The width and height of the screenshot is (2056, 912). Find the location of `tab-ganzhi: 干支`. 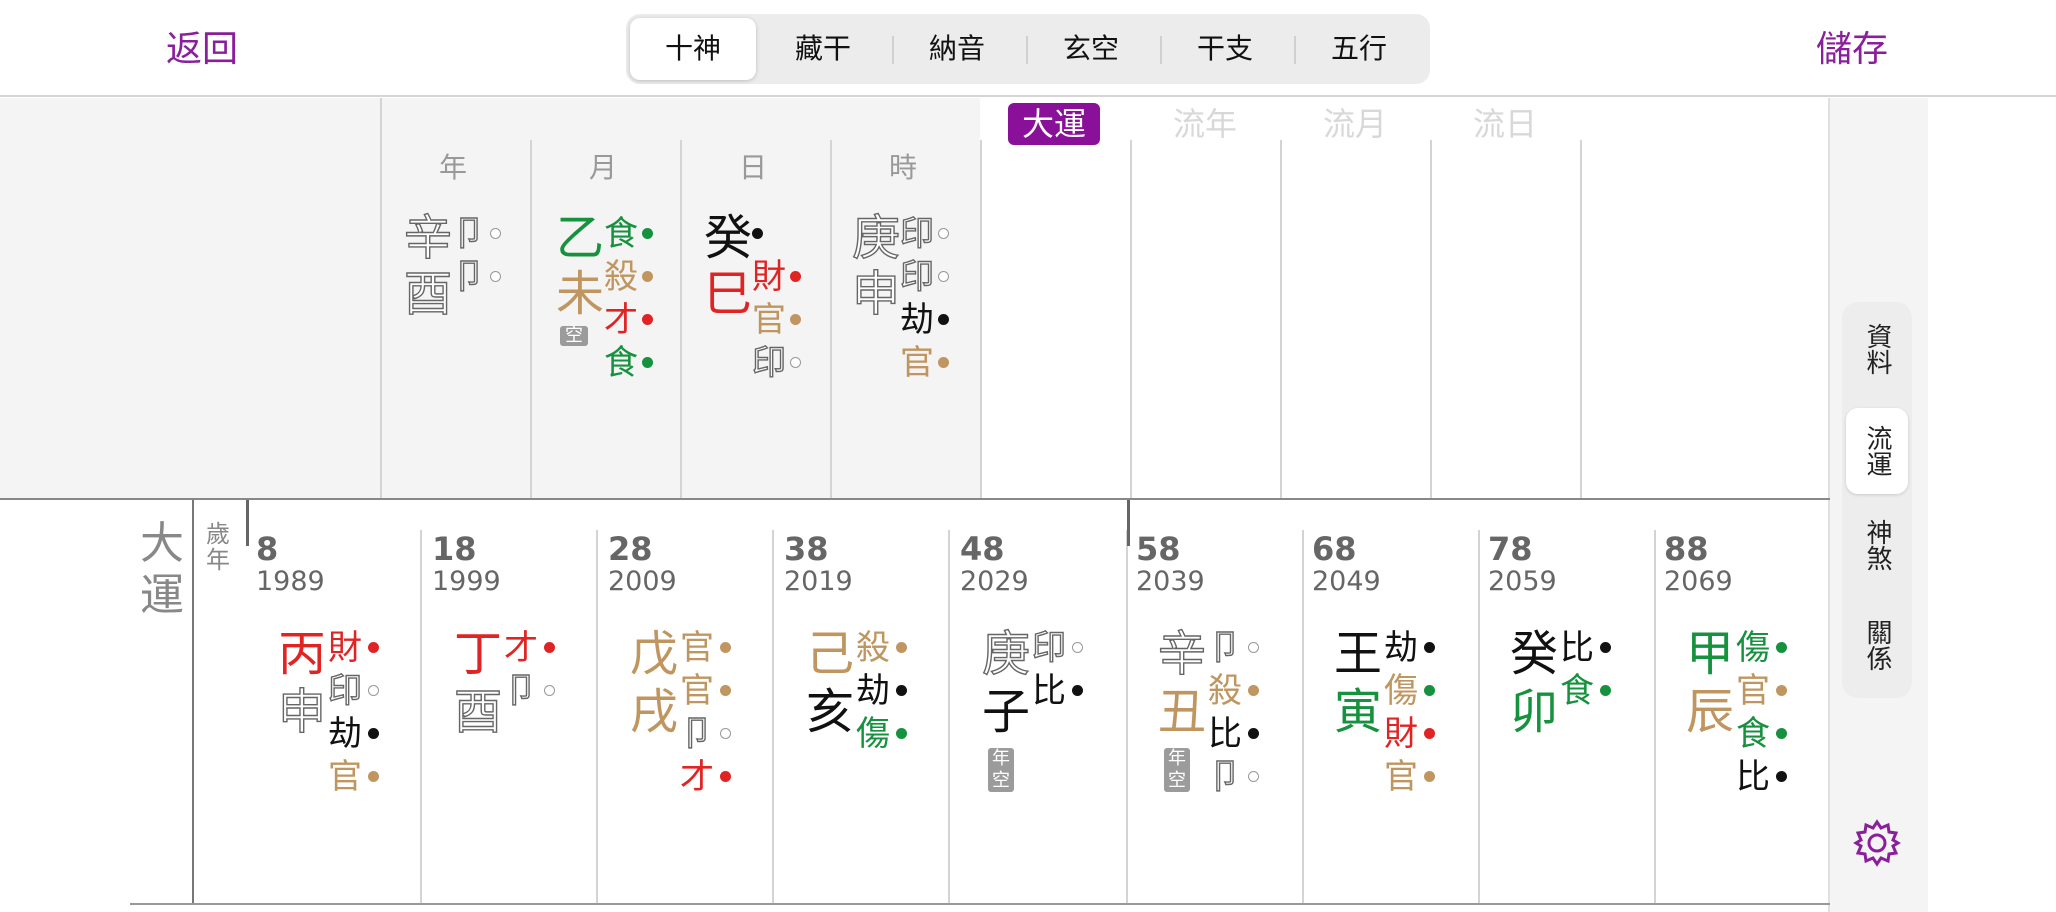

tab-ganzhi: 干支 is located at coordinates (1225, 49).